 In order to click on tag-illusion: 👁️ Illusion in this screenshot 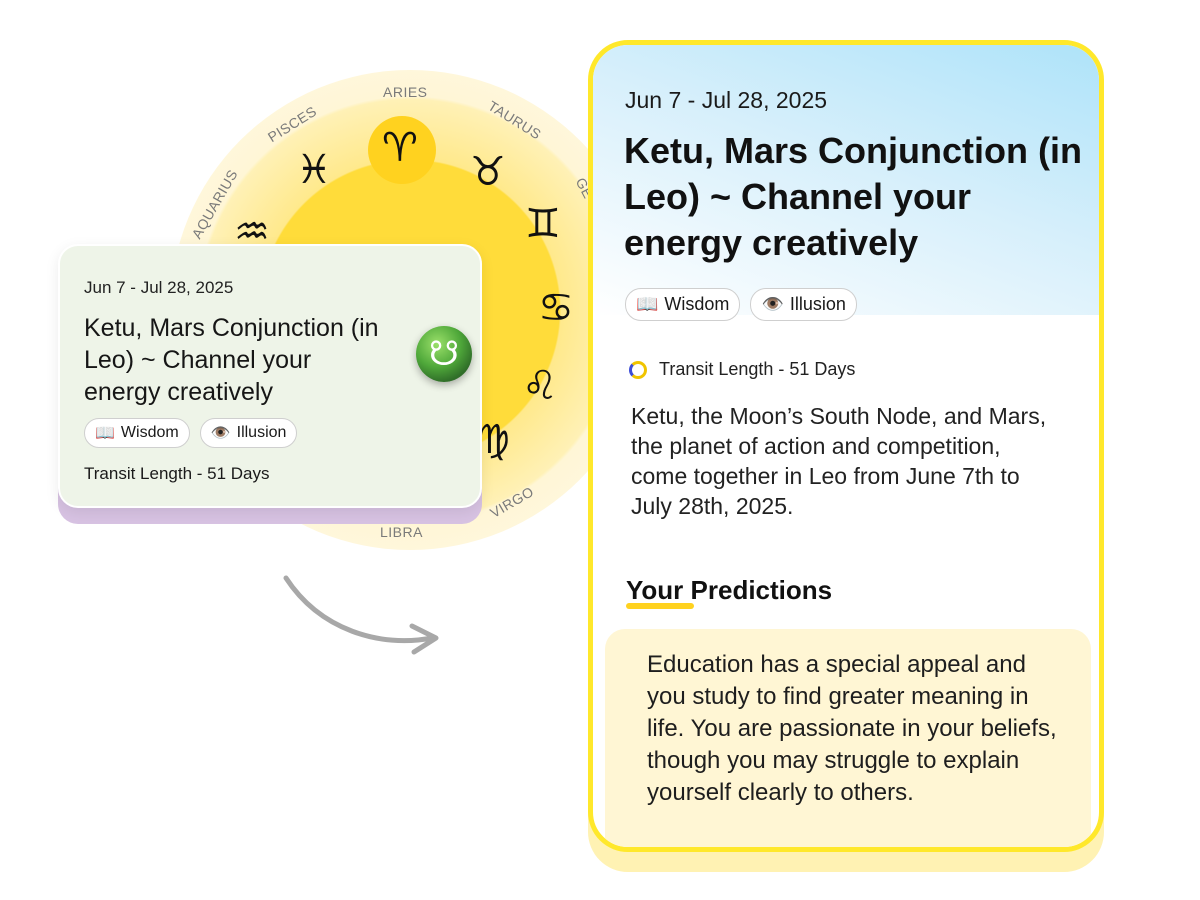, I will do `click(248, 433)`.